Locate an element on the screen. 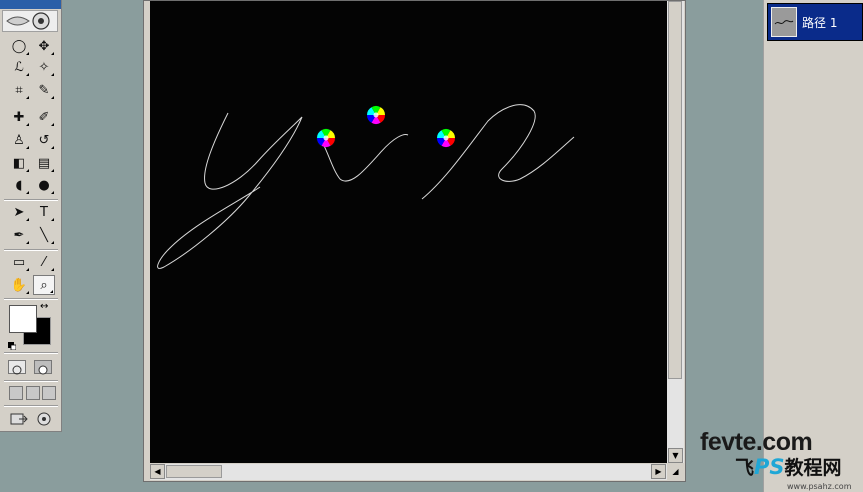  path-letter-y is located at coordinates (230, 190).